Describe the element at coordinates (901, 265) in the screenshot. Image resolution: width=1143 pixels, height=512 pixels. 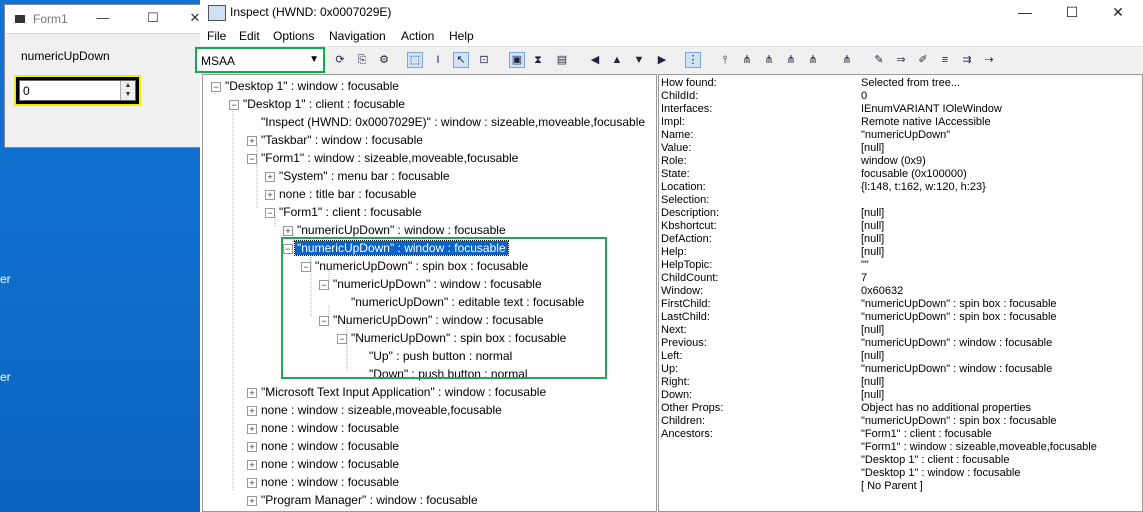
I see `property-row: HelpTopic: ""` at that location.